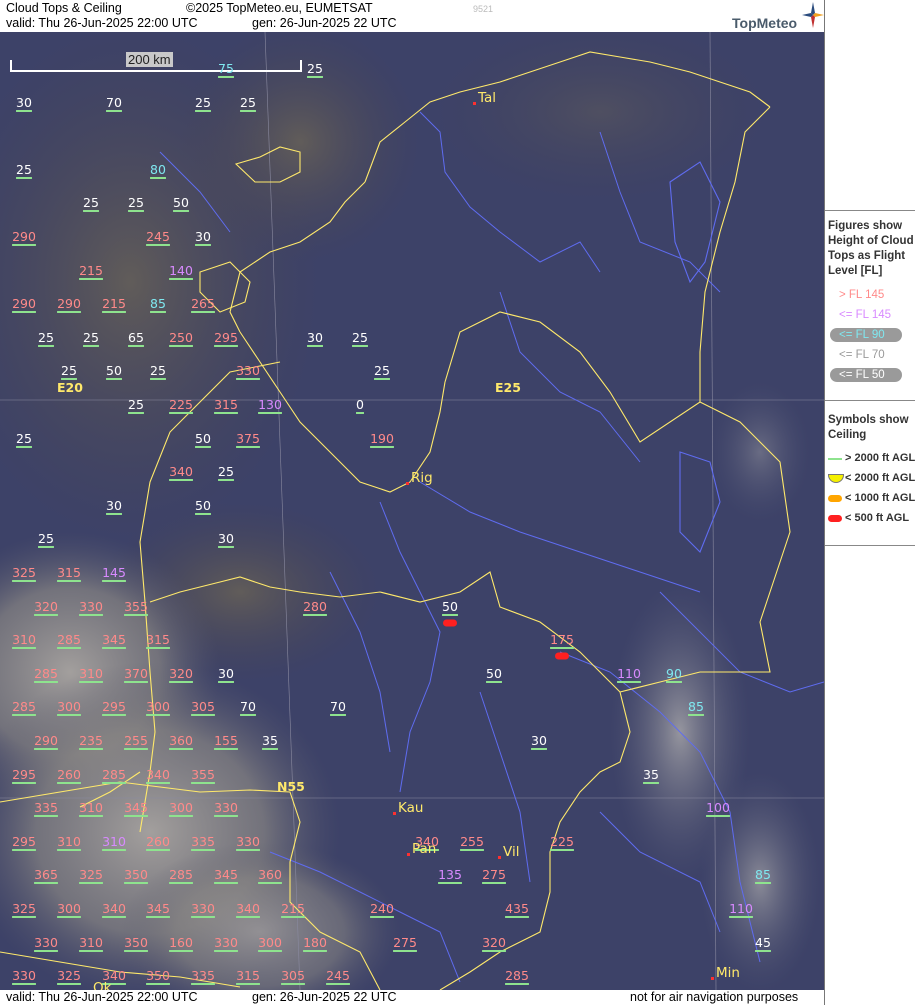  What do you see at coordinates (517, 908) in the screenshot?
I see `cloud-top-label: 435` at bounding box center [517, 908].